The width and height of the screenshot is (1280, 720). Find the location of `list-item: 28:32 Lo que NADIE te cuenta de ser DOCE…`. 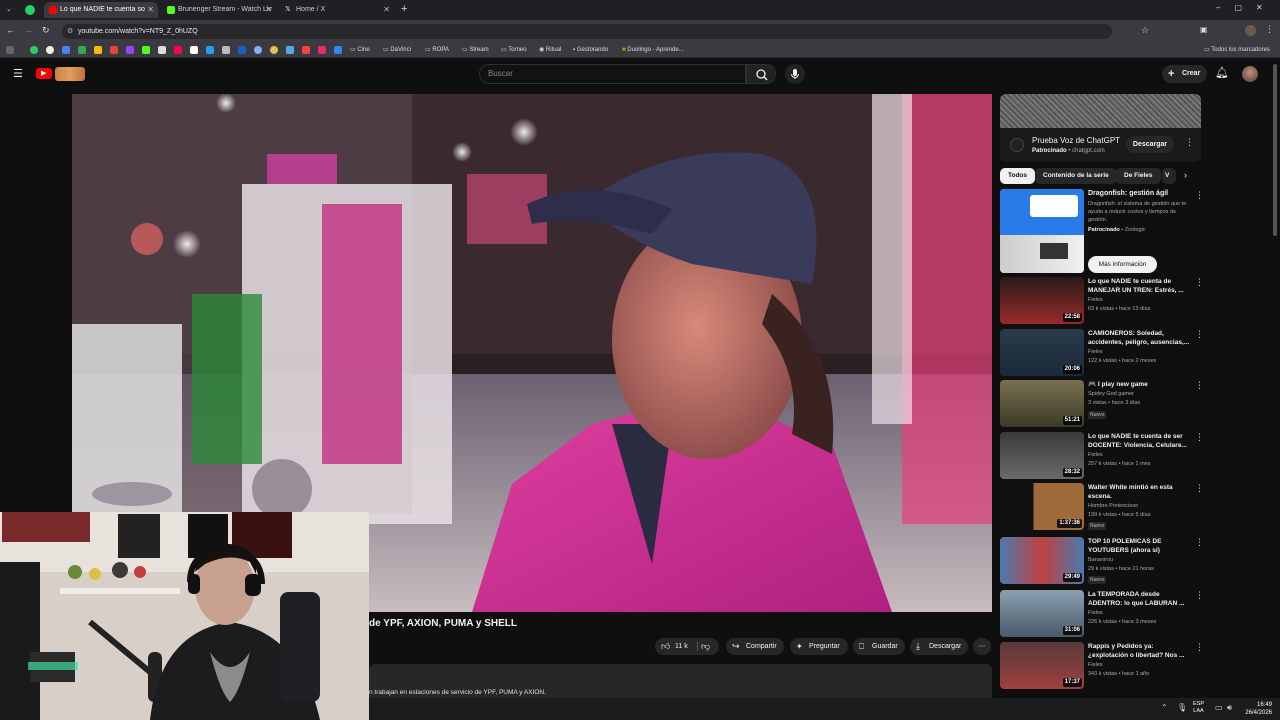

list-item: 28:32 Lo que NADIE te cuenta de ser DOCE… is located at coordinates (1102, 457).